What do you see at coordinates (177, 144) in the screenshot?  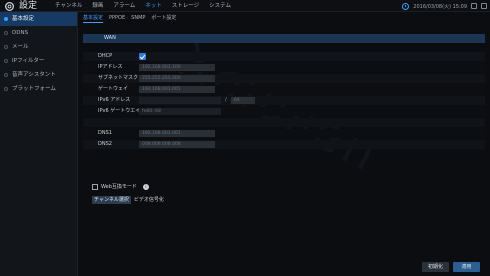 I see `dns2-field: 008.008.008.008` at bounding box center [177, 144].